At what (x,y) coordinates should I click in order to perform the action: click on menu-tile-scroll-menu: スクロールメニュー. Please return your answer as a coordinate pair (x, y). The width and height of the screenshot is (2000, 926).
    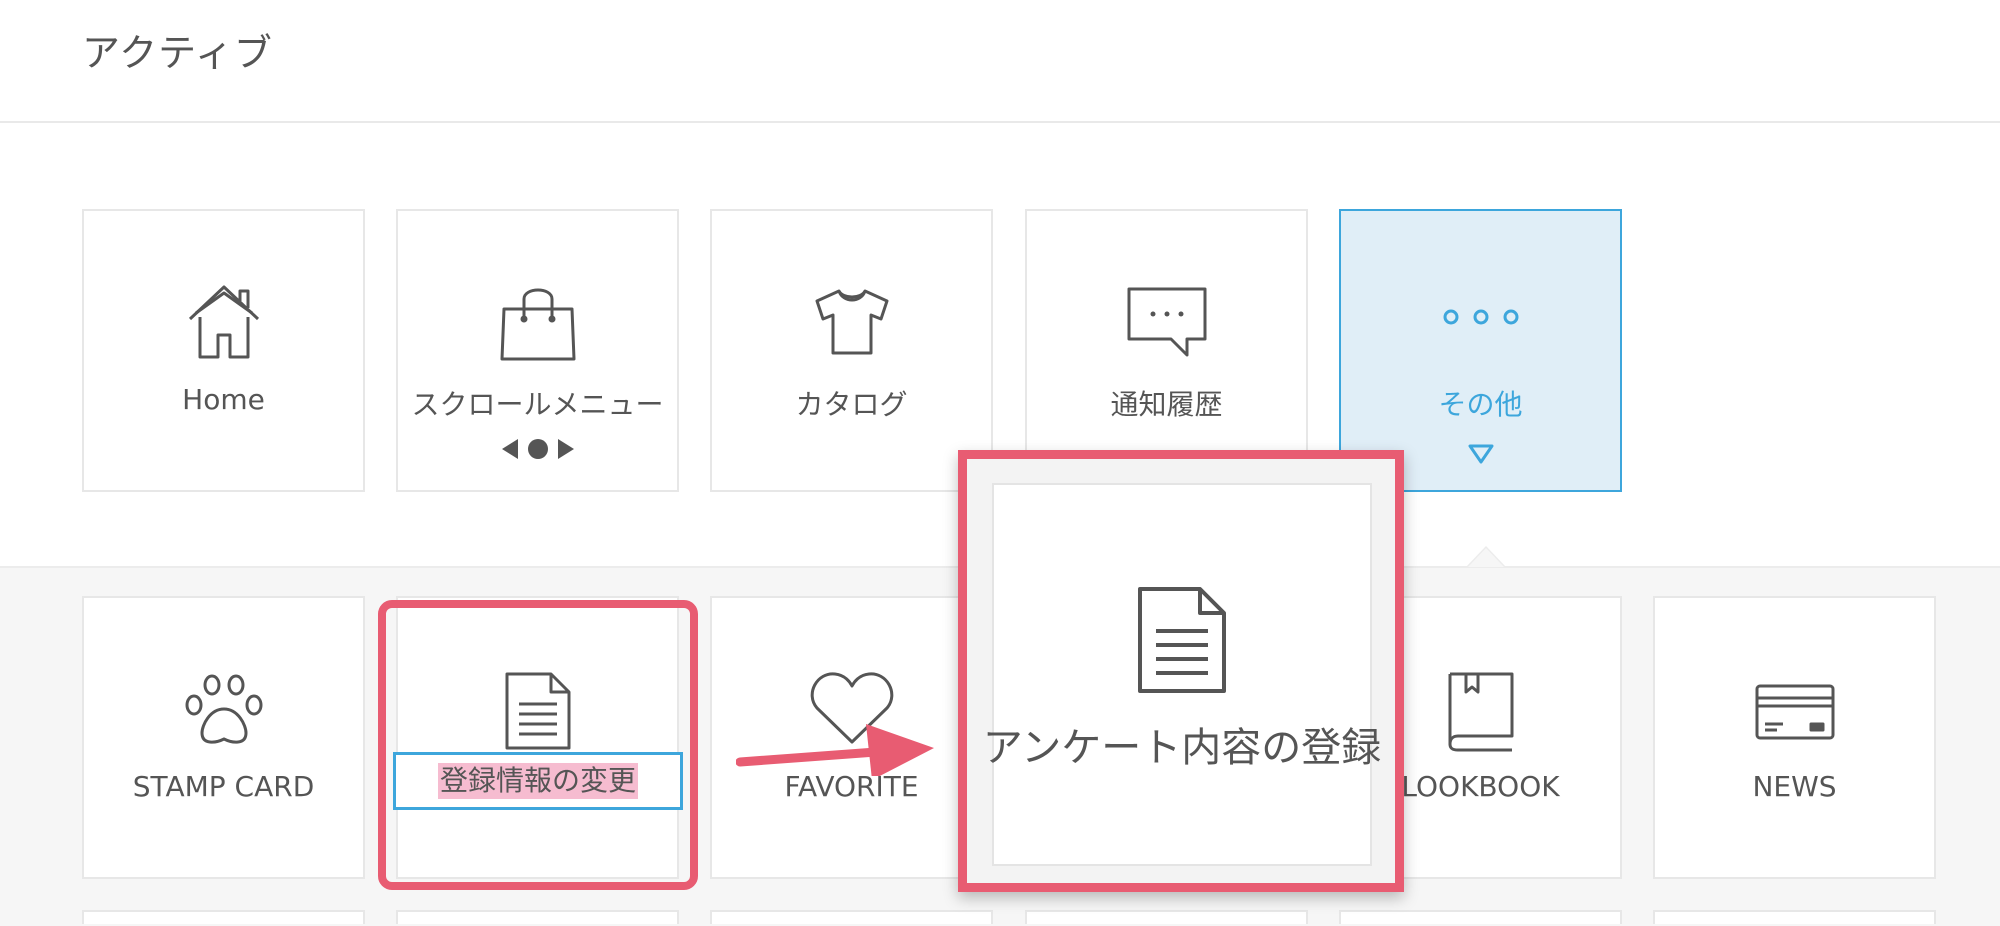
    Looking at the image, I should click on (537, 350).